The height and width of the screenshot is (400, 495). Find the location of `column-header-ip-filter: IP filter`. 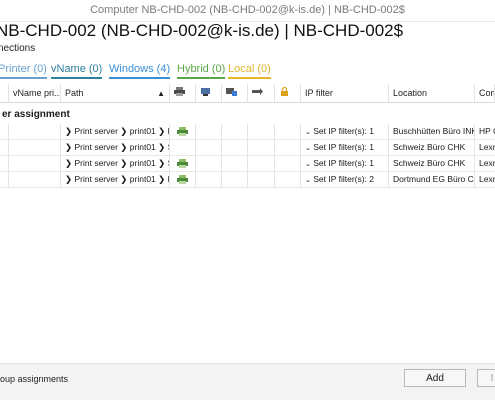

column-header-ip-filter: IP filter is located at coordinates (345, 93).